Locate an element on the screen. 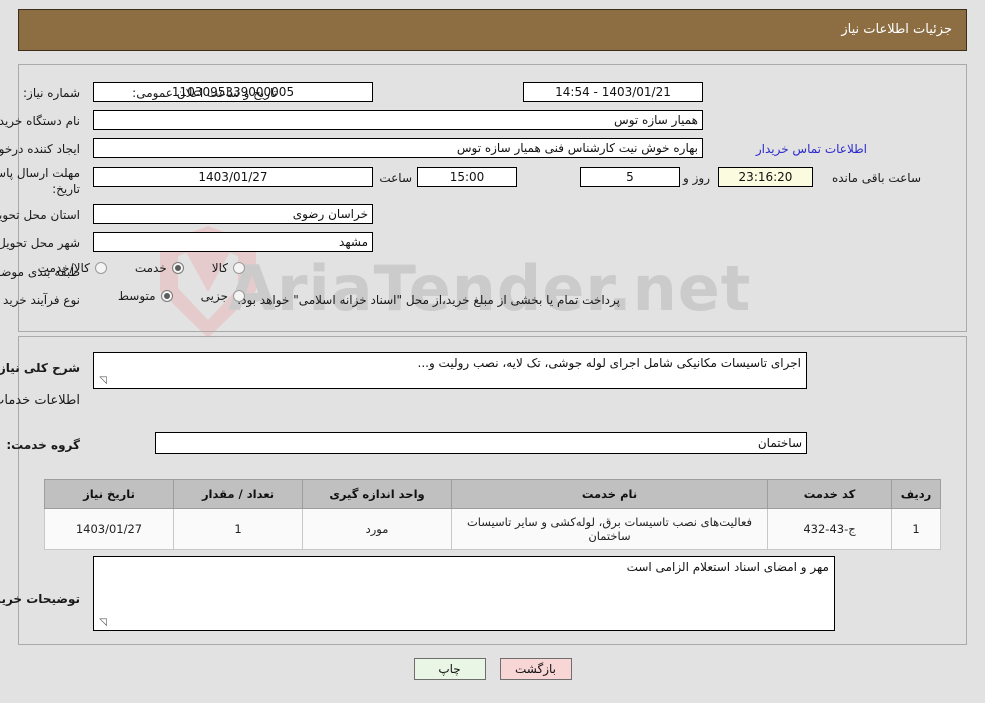 Image resolution: width=985 pixels, height=703 pixels. deadline-label-line1: مهلت ارسال پاسخ: تا is located at coordinates (40, 173).